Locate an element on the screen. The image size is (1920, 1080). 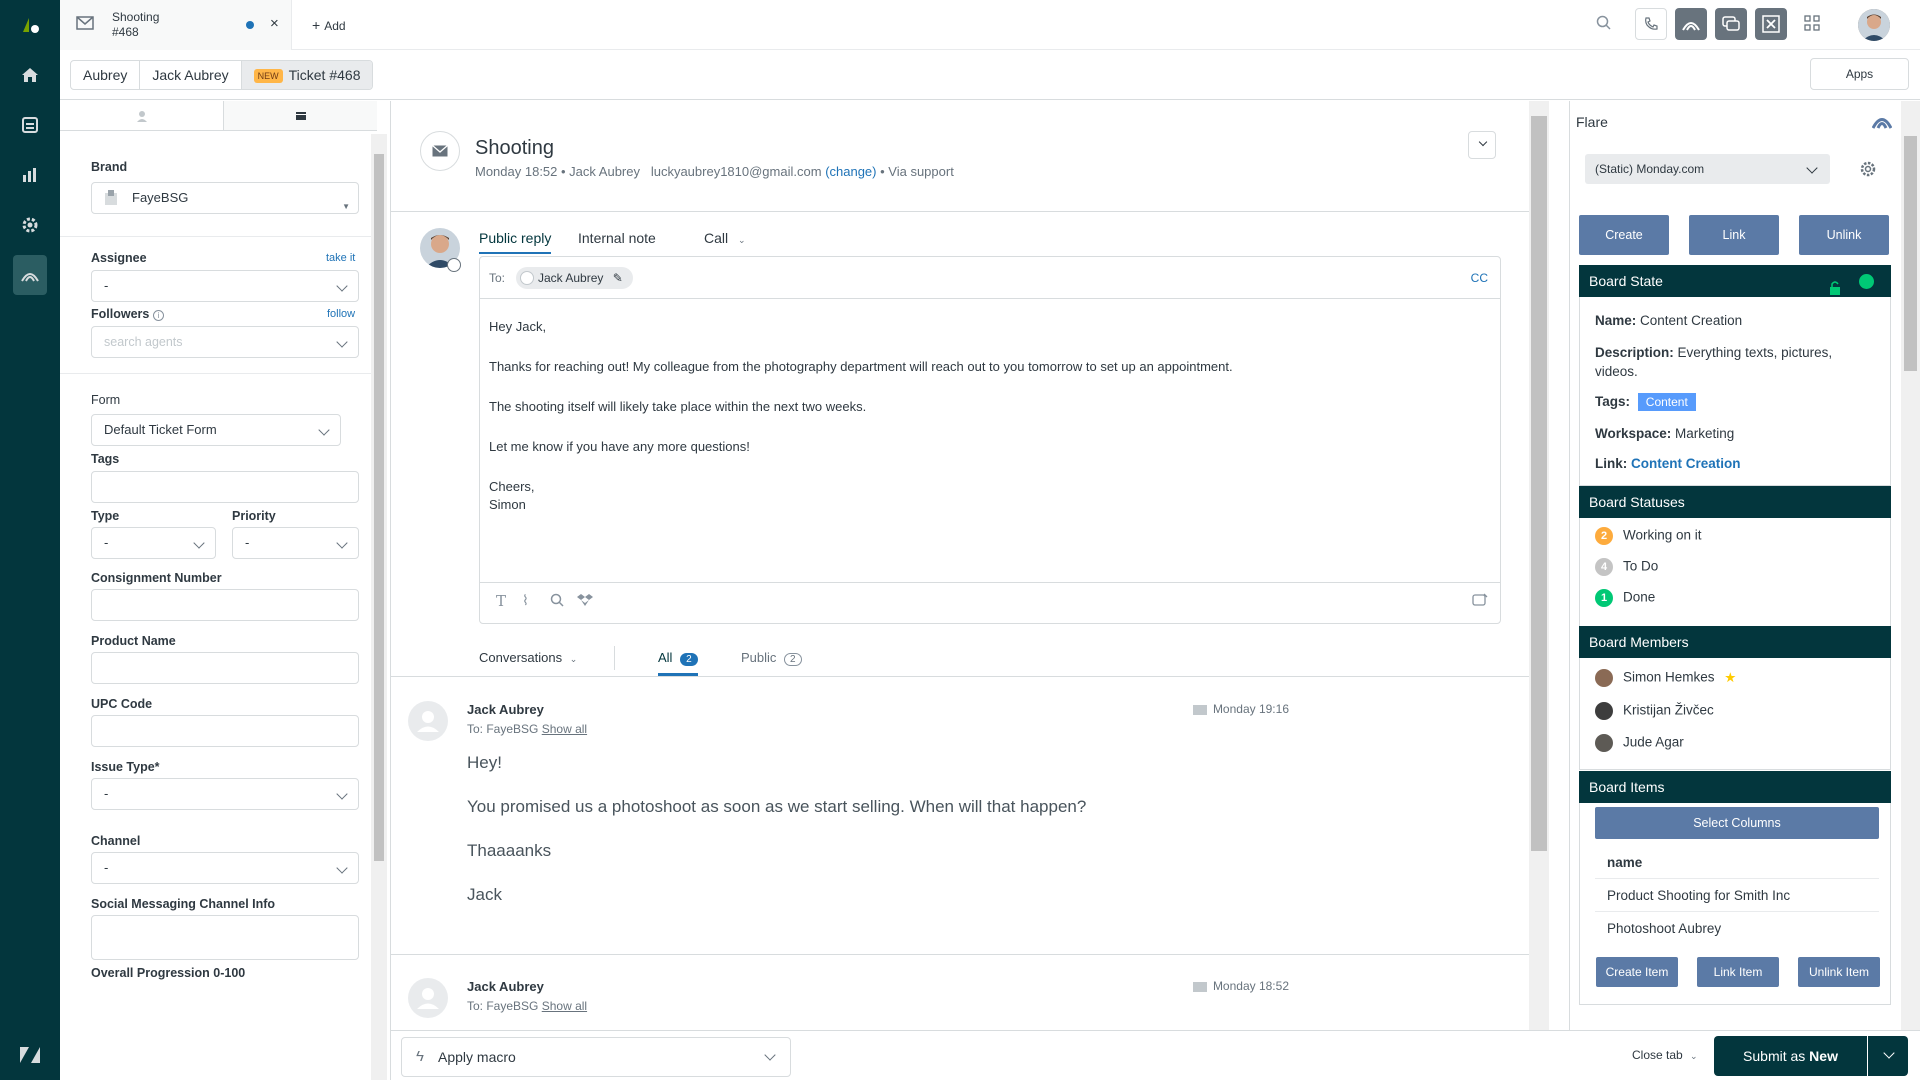
ticket-tab: Shooting #468 × is located at coordinates (176, 25).